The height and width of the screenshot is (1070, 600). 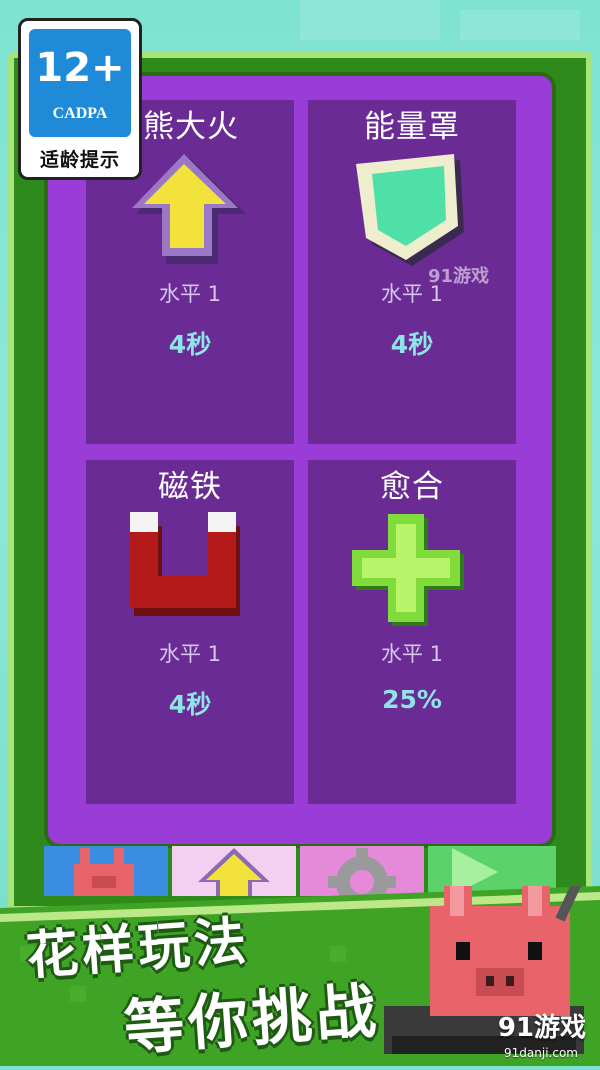 What do you see at coordinates (541, 1053) in the screenshot?
I see `brand-url: 91danji.com` at bounding box center [541, 1053].